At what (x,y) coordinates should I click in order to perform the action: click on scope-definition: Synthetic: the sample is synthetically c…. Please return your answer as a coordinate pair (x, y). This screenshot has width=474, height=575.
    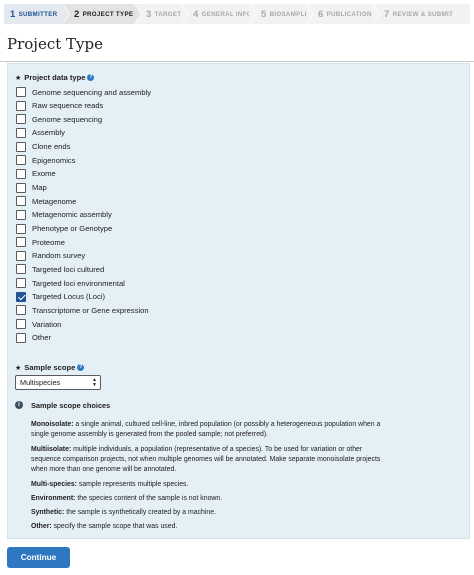
    Looking at the image, I should click on (211, 513).